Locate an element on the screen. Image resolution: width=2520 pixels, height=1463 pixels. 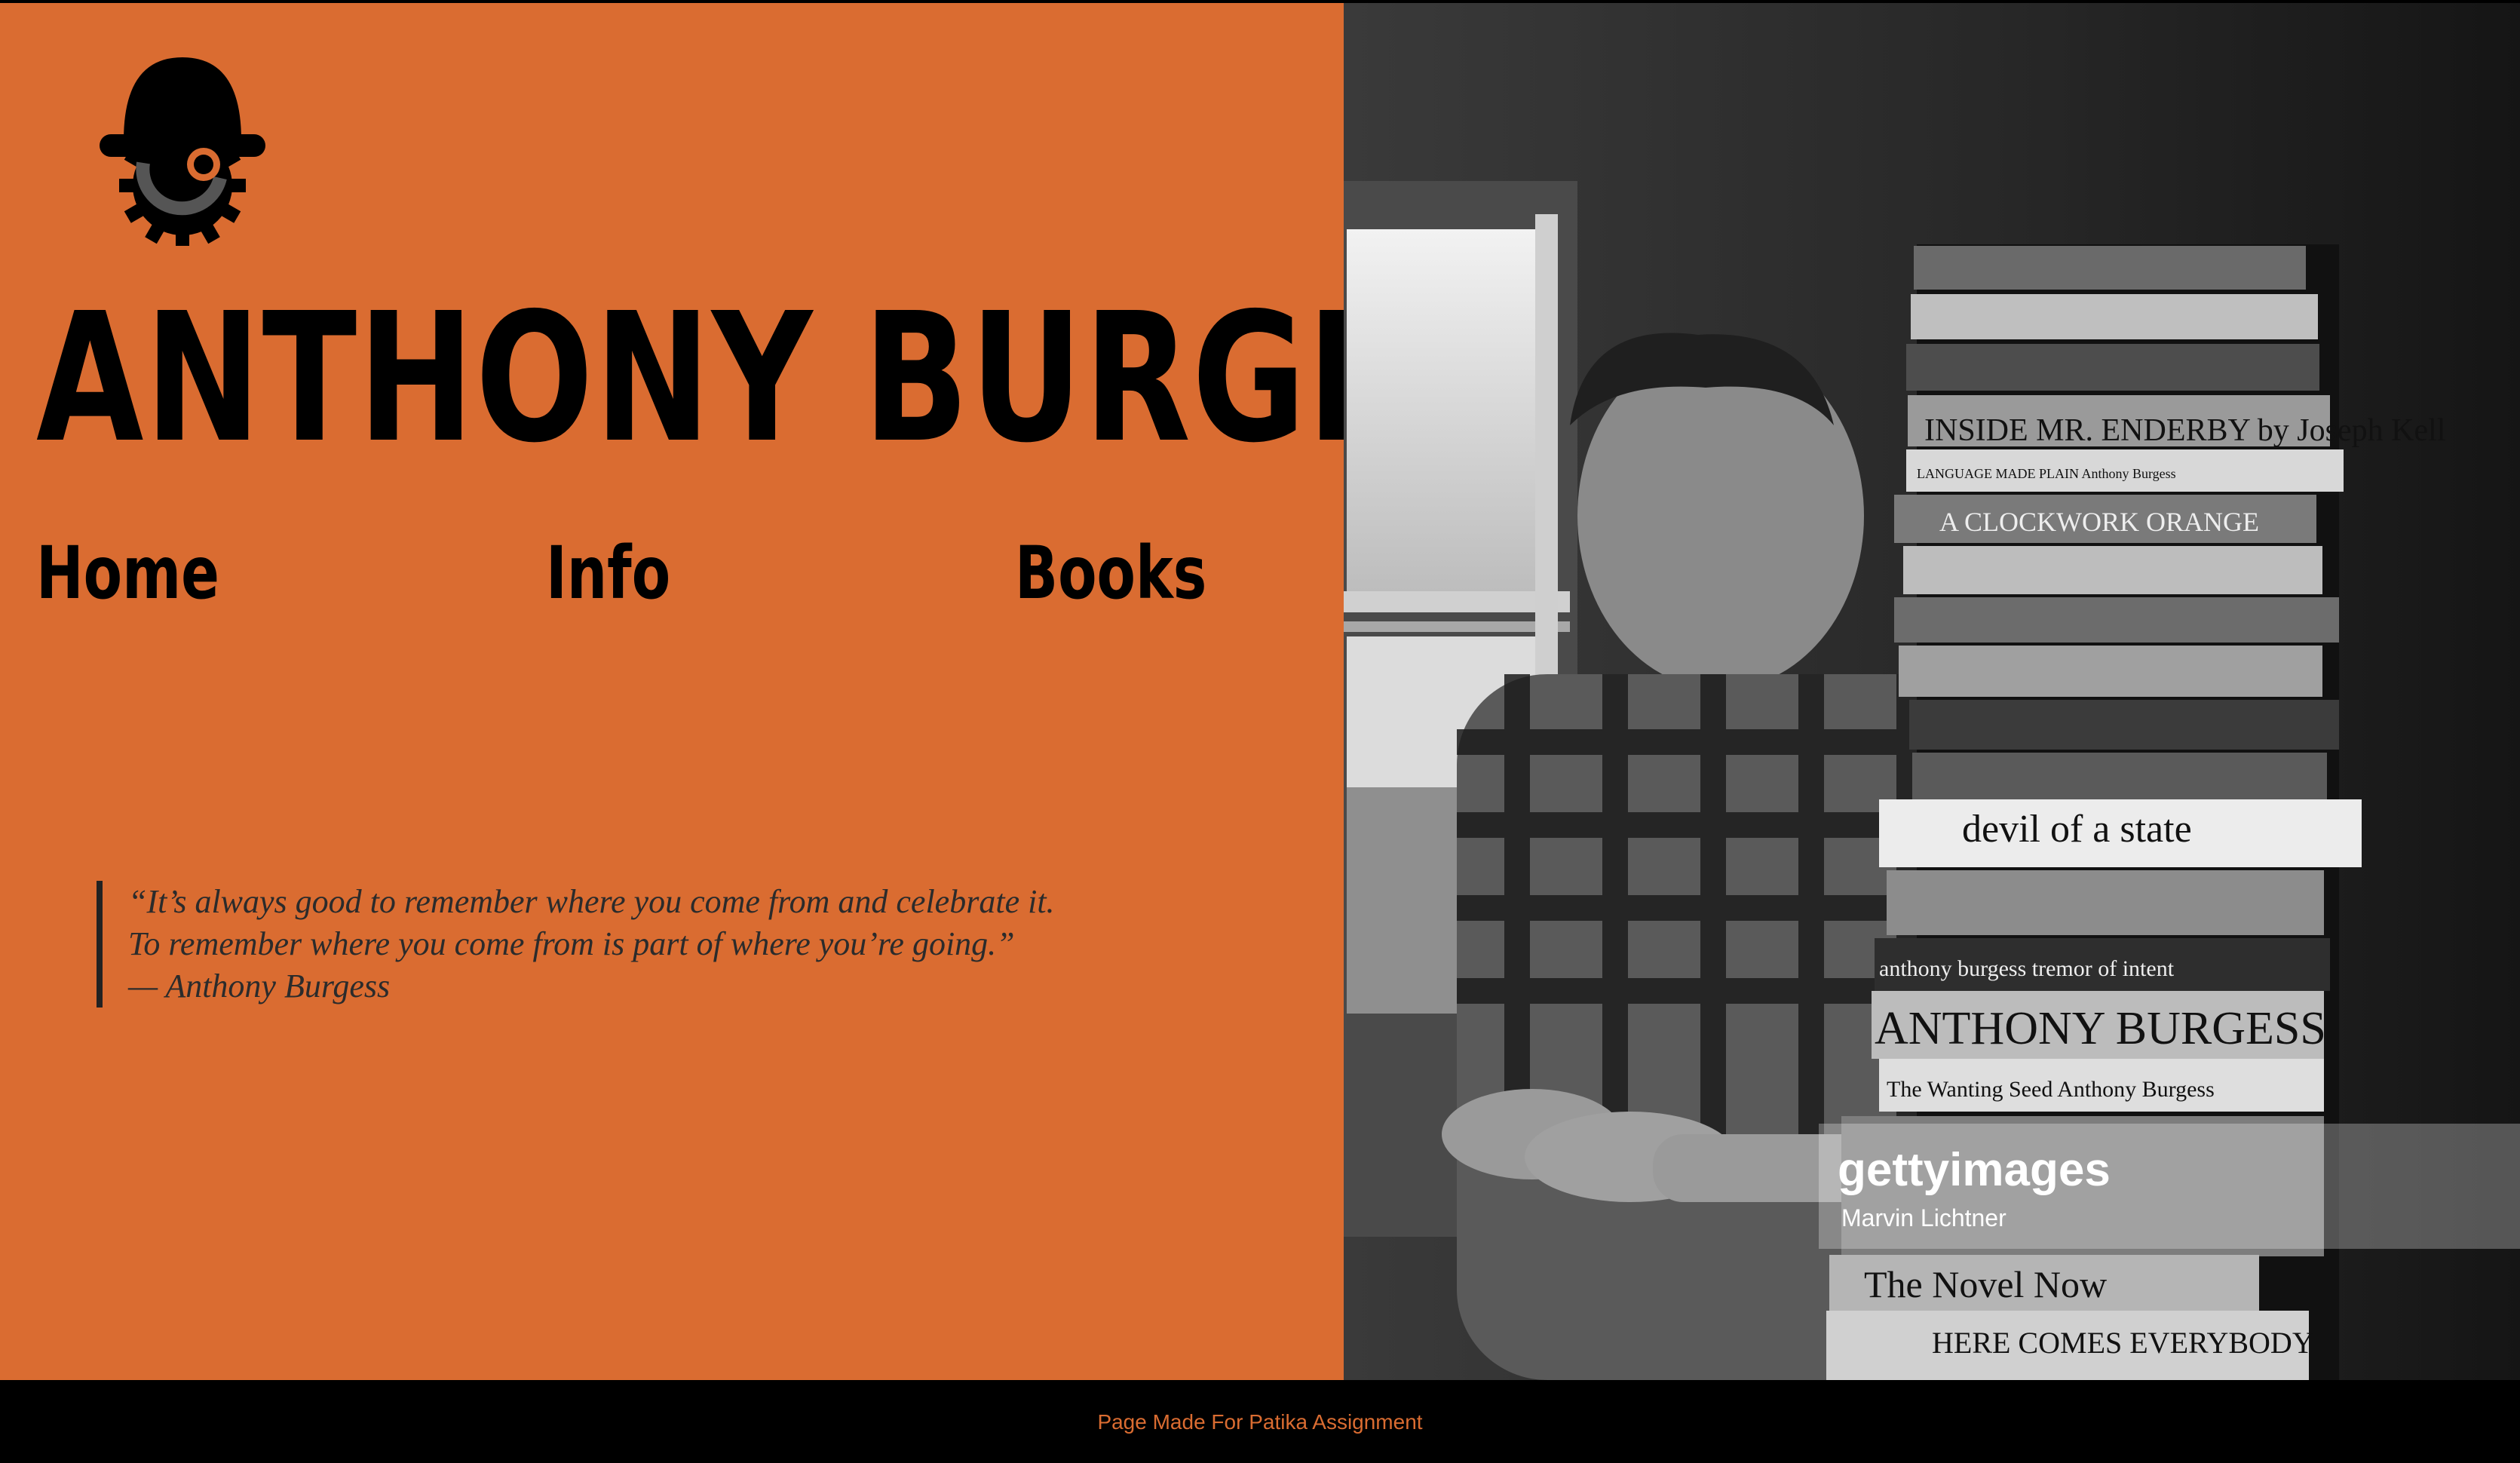
book-spine-language: LANGUAGE MADE PLAIN Anthony Burgess is located at coordinates (2046, 473).